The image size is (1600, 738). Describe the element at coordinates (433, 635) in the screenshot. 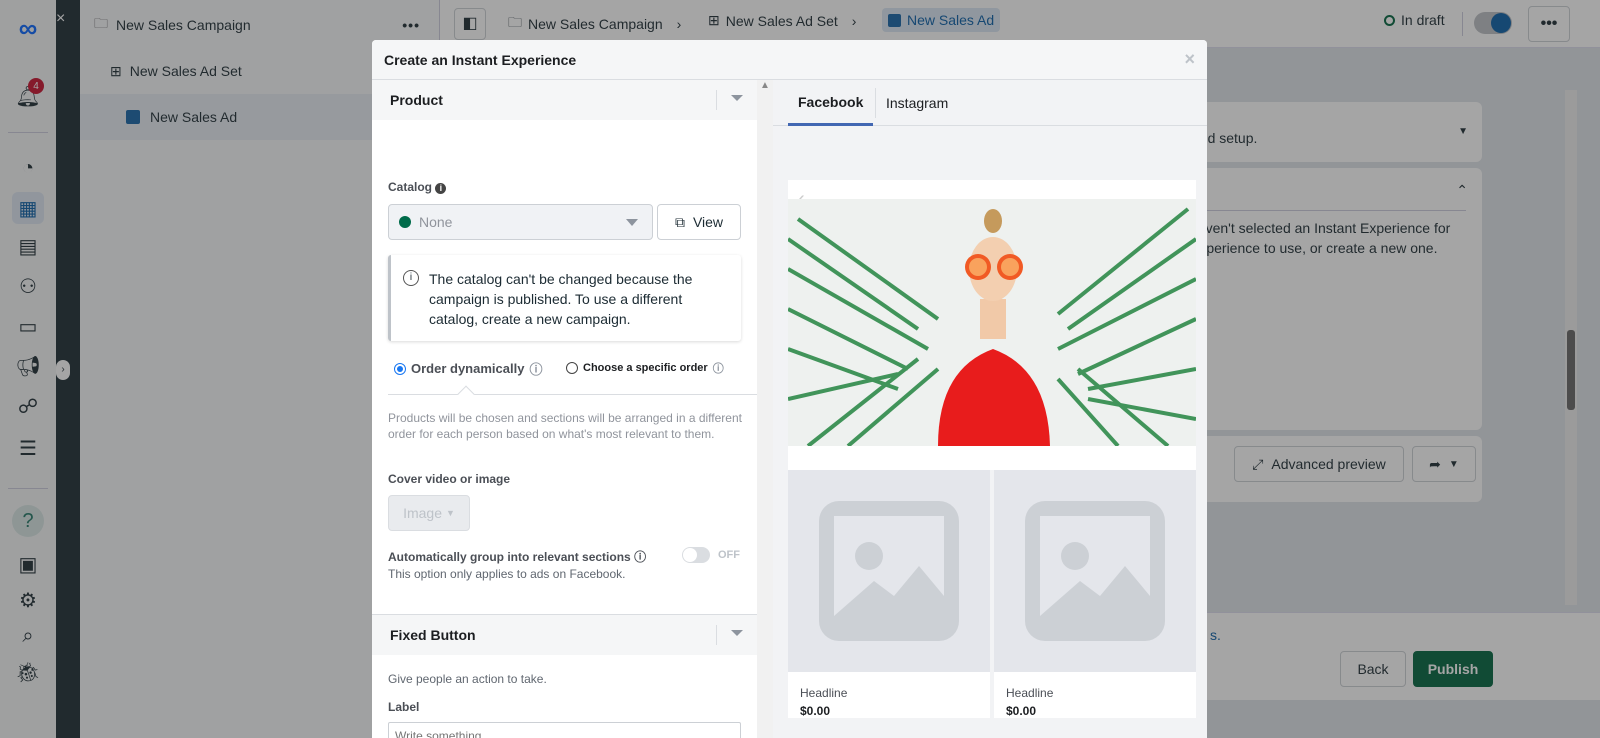

I see `section-title: Fixed Button` at that location.